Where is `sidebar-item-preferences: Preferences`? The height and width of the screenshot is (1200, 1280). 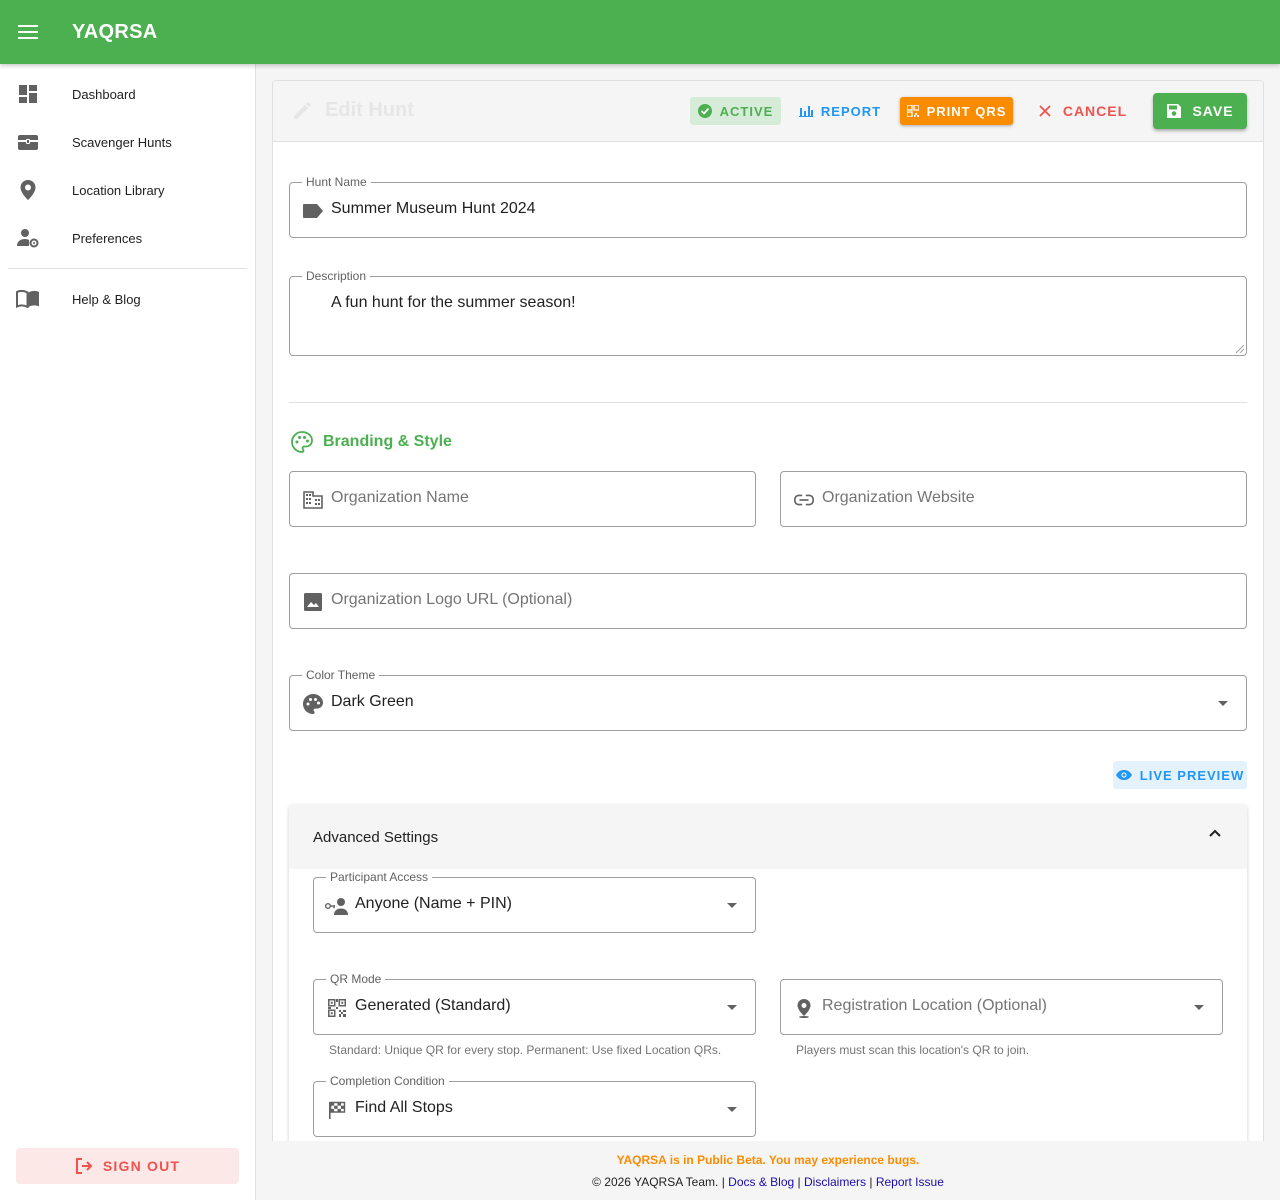
sidebar-item-preferences: Preferences is located at coordinates (127, 238).